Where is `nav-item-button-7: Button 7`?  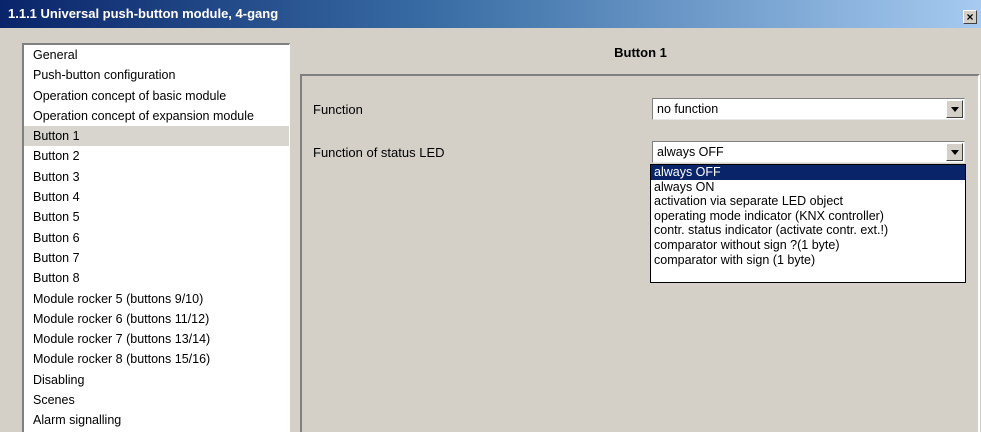 nav-item-button-7: Button 7 is located at coordinates (156, 258).